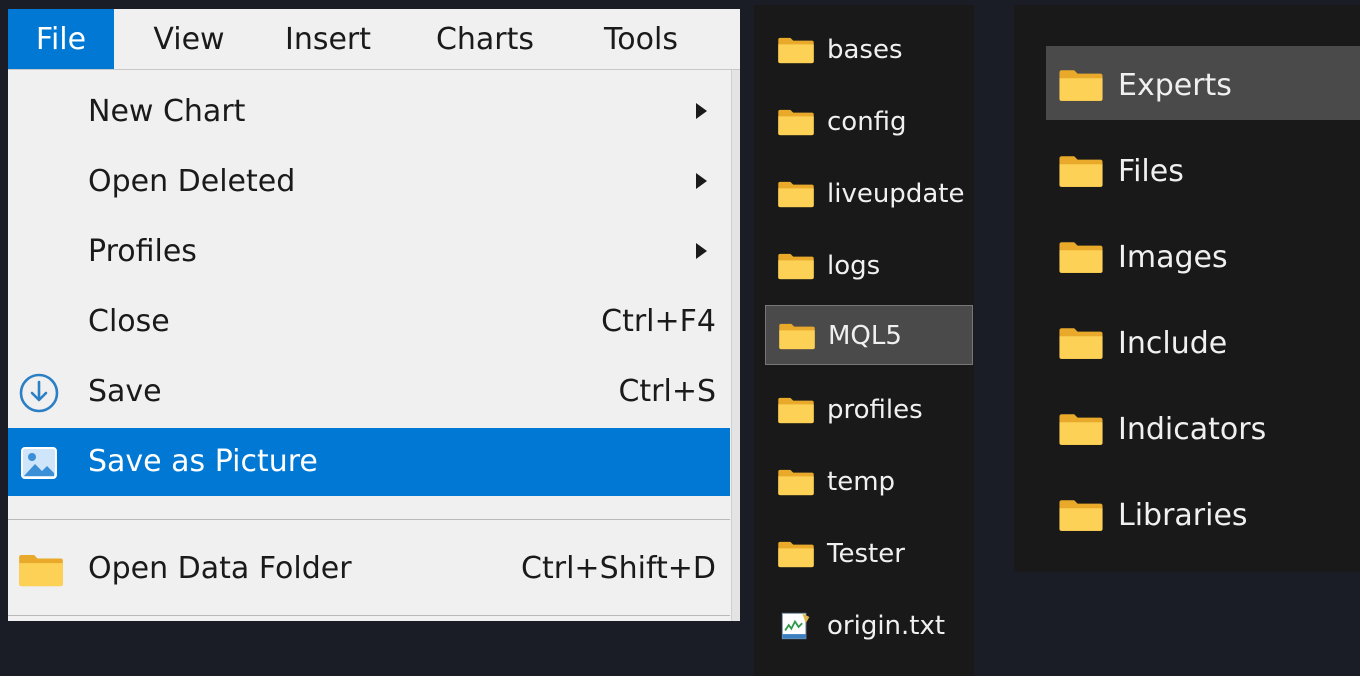 This screenshot has width=1360, height=676. What do you see at coordinates (39, 393) in the screenshot?
I see `save-download-icon` at bounding box center [39, 393].